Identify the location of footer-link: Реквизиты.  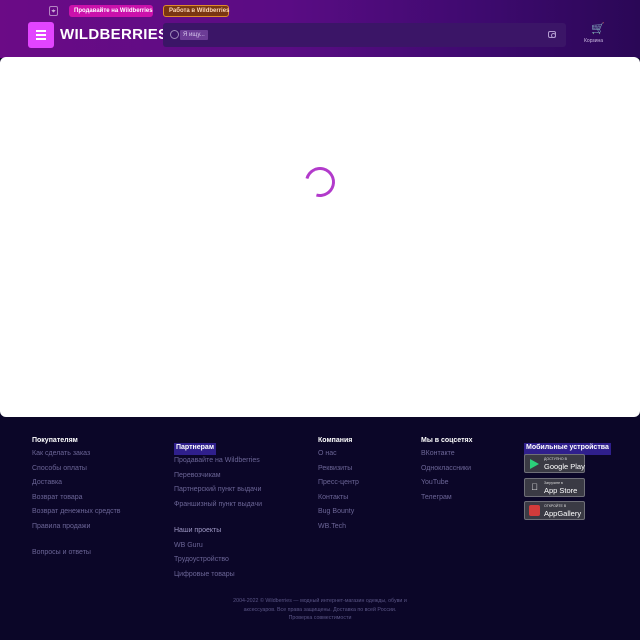
(338, 470).